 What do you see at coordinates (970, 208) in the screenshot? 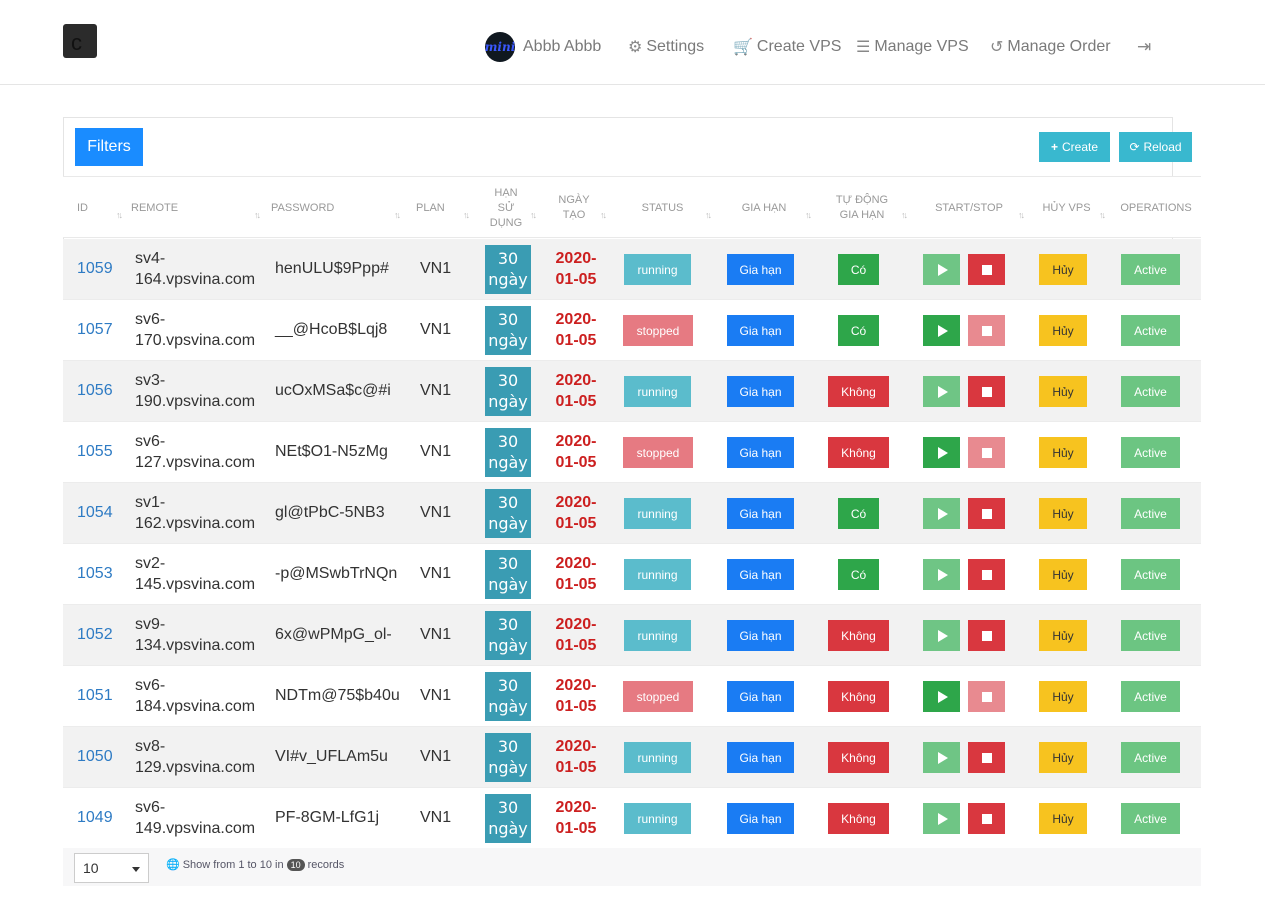
I see `col-start-stop: START/STOP ↑↓` at bounding box center [970, 208].